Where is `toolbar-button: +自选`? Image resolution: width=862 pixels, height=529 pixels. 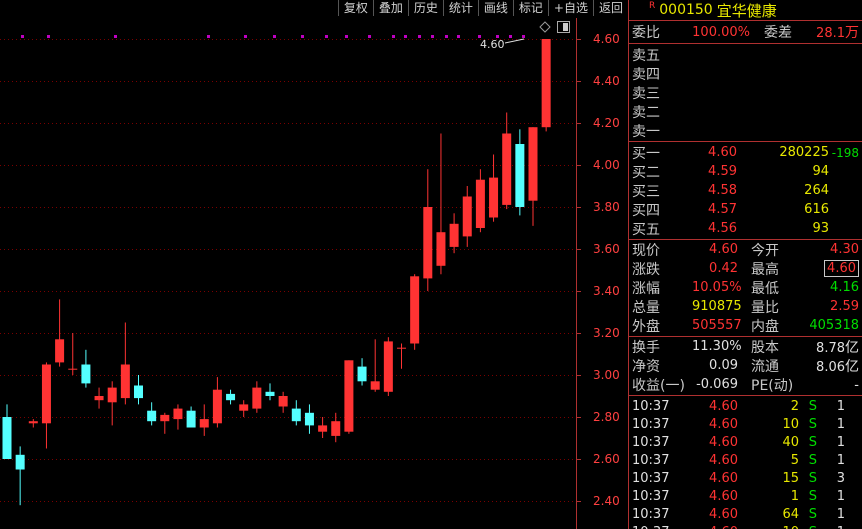 toolbar-button: +自选 is located at coordinates (570, 8).